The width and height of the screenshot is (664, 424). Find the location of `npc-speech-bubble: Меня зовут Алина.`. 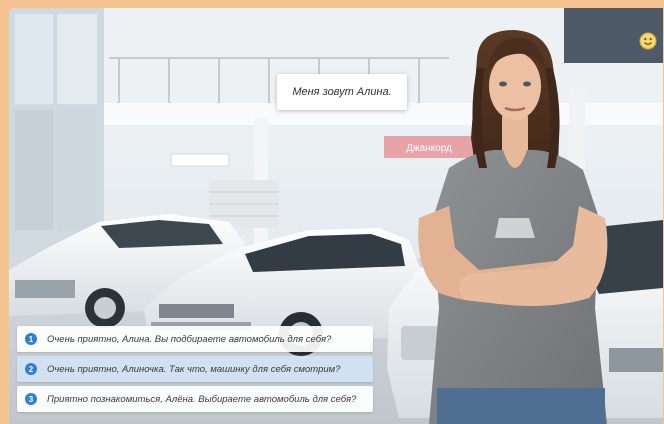

npc-speech-bubble: Меня зовут Алина. is located at coordinates (342, 92).